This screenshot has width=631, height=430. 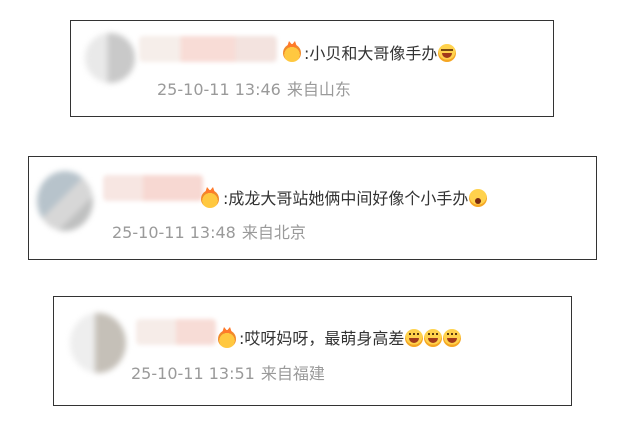 What do you see at coordinates (371, 53) in the screenshot?
I see `comment-text: :小贝和大哥像手办` at bounding box center [371, 53].